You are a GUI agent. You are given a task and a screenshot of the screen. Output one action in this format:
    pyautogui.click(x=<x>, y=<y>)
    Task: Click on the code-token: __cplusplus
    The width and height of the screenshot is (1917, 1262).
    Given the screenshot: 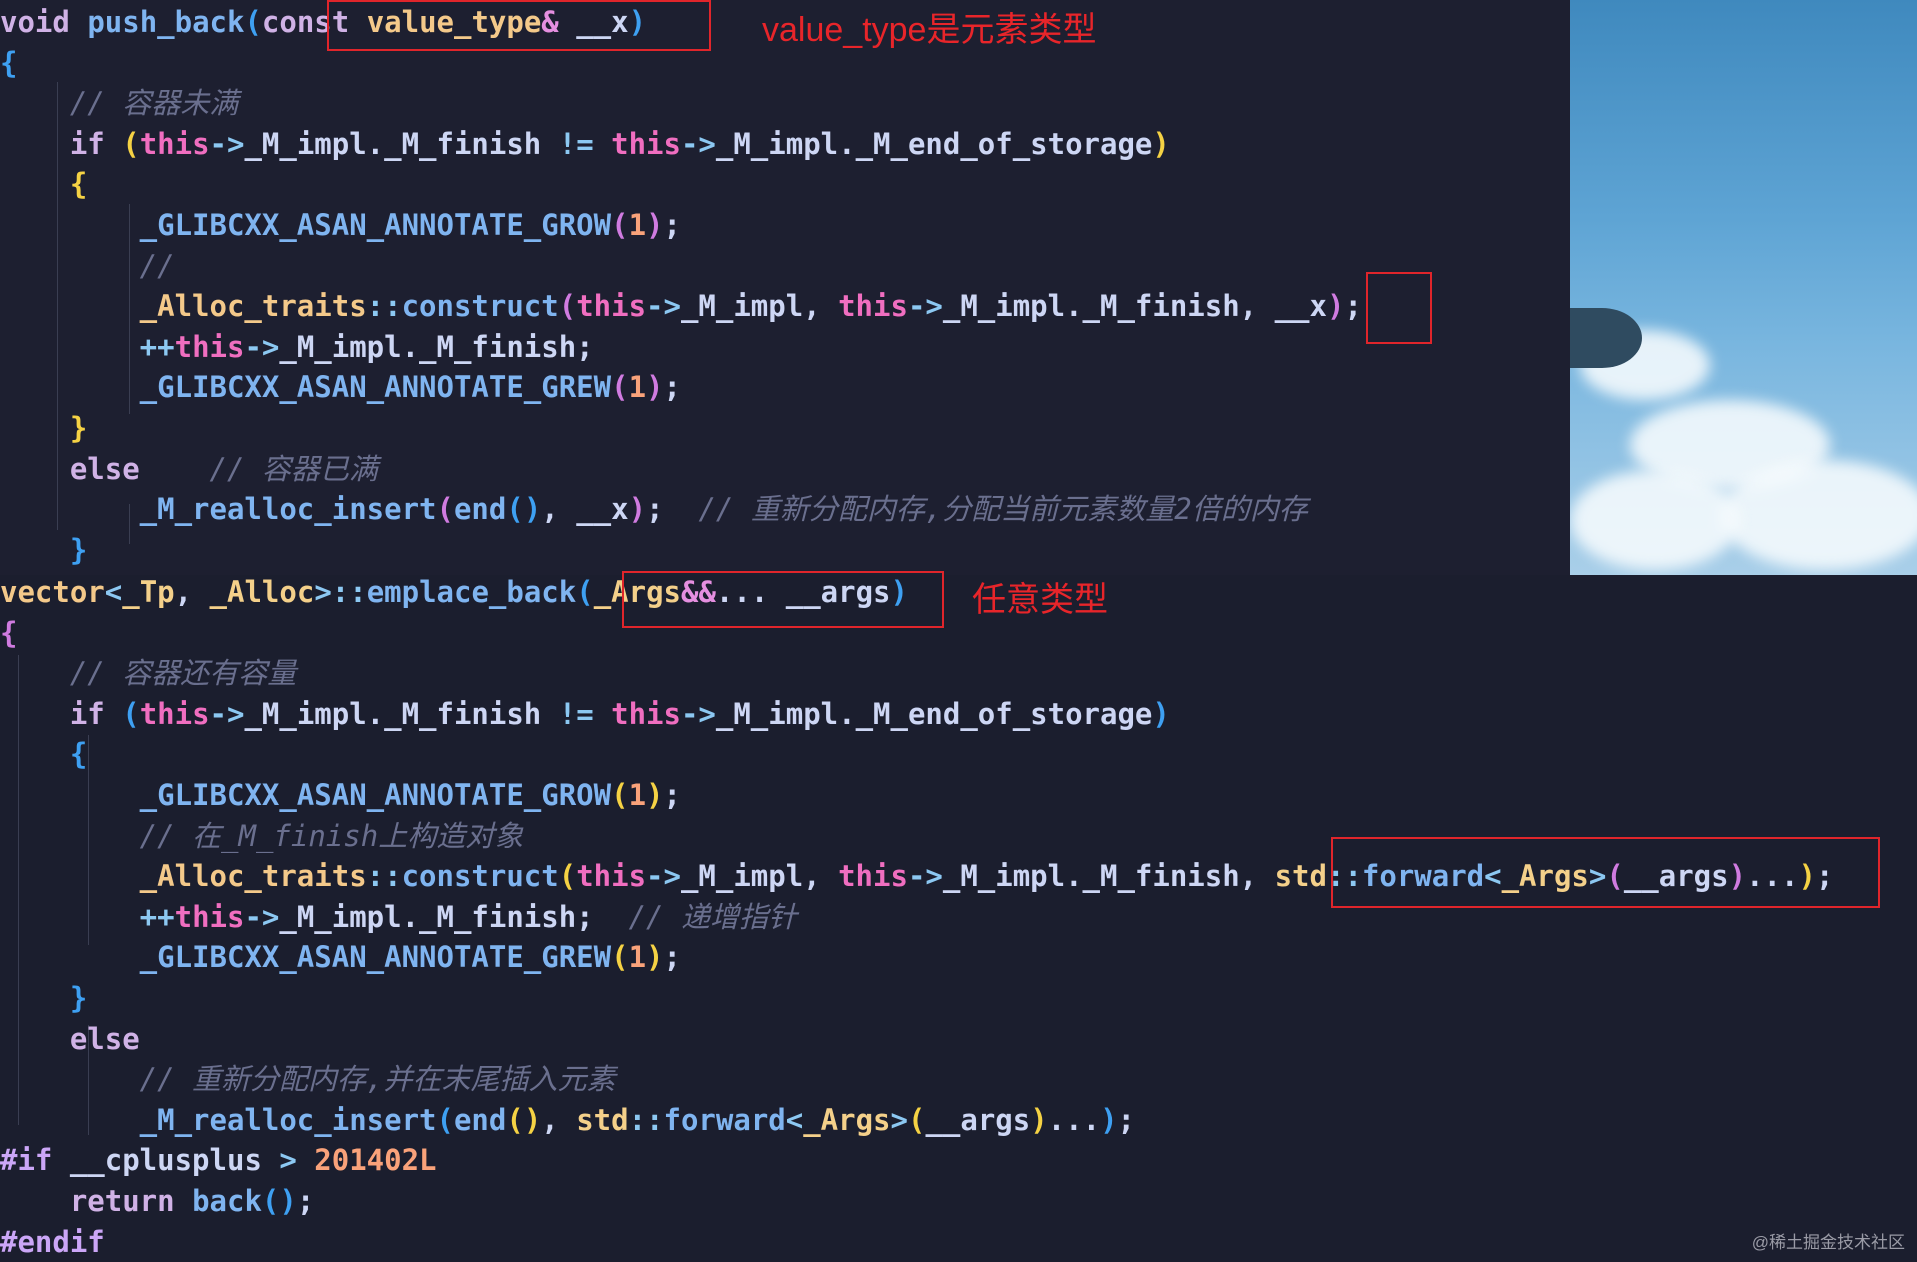 What is the action you would take?
    pyautogui.click(x=175, y=1160)
    